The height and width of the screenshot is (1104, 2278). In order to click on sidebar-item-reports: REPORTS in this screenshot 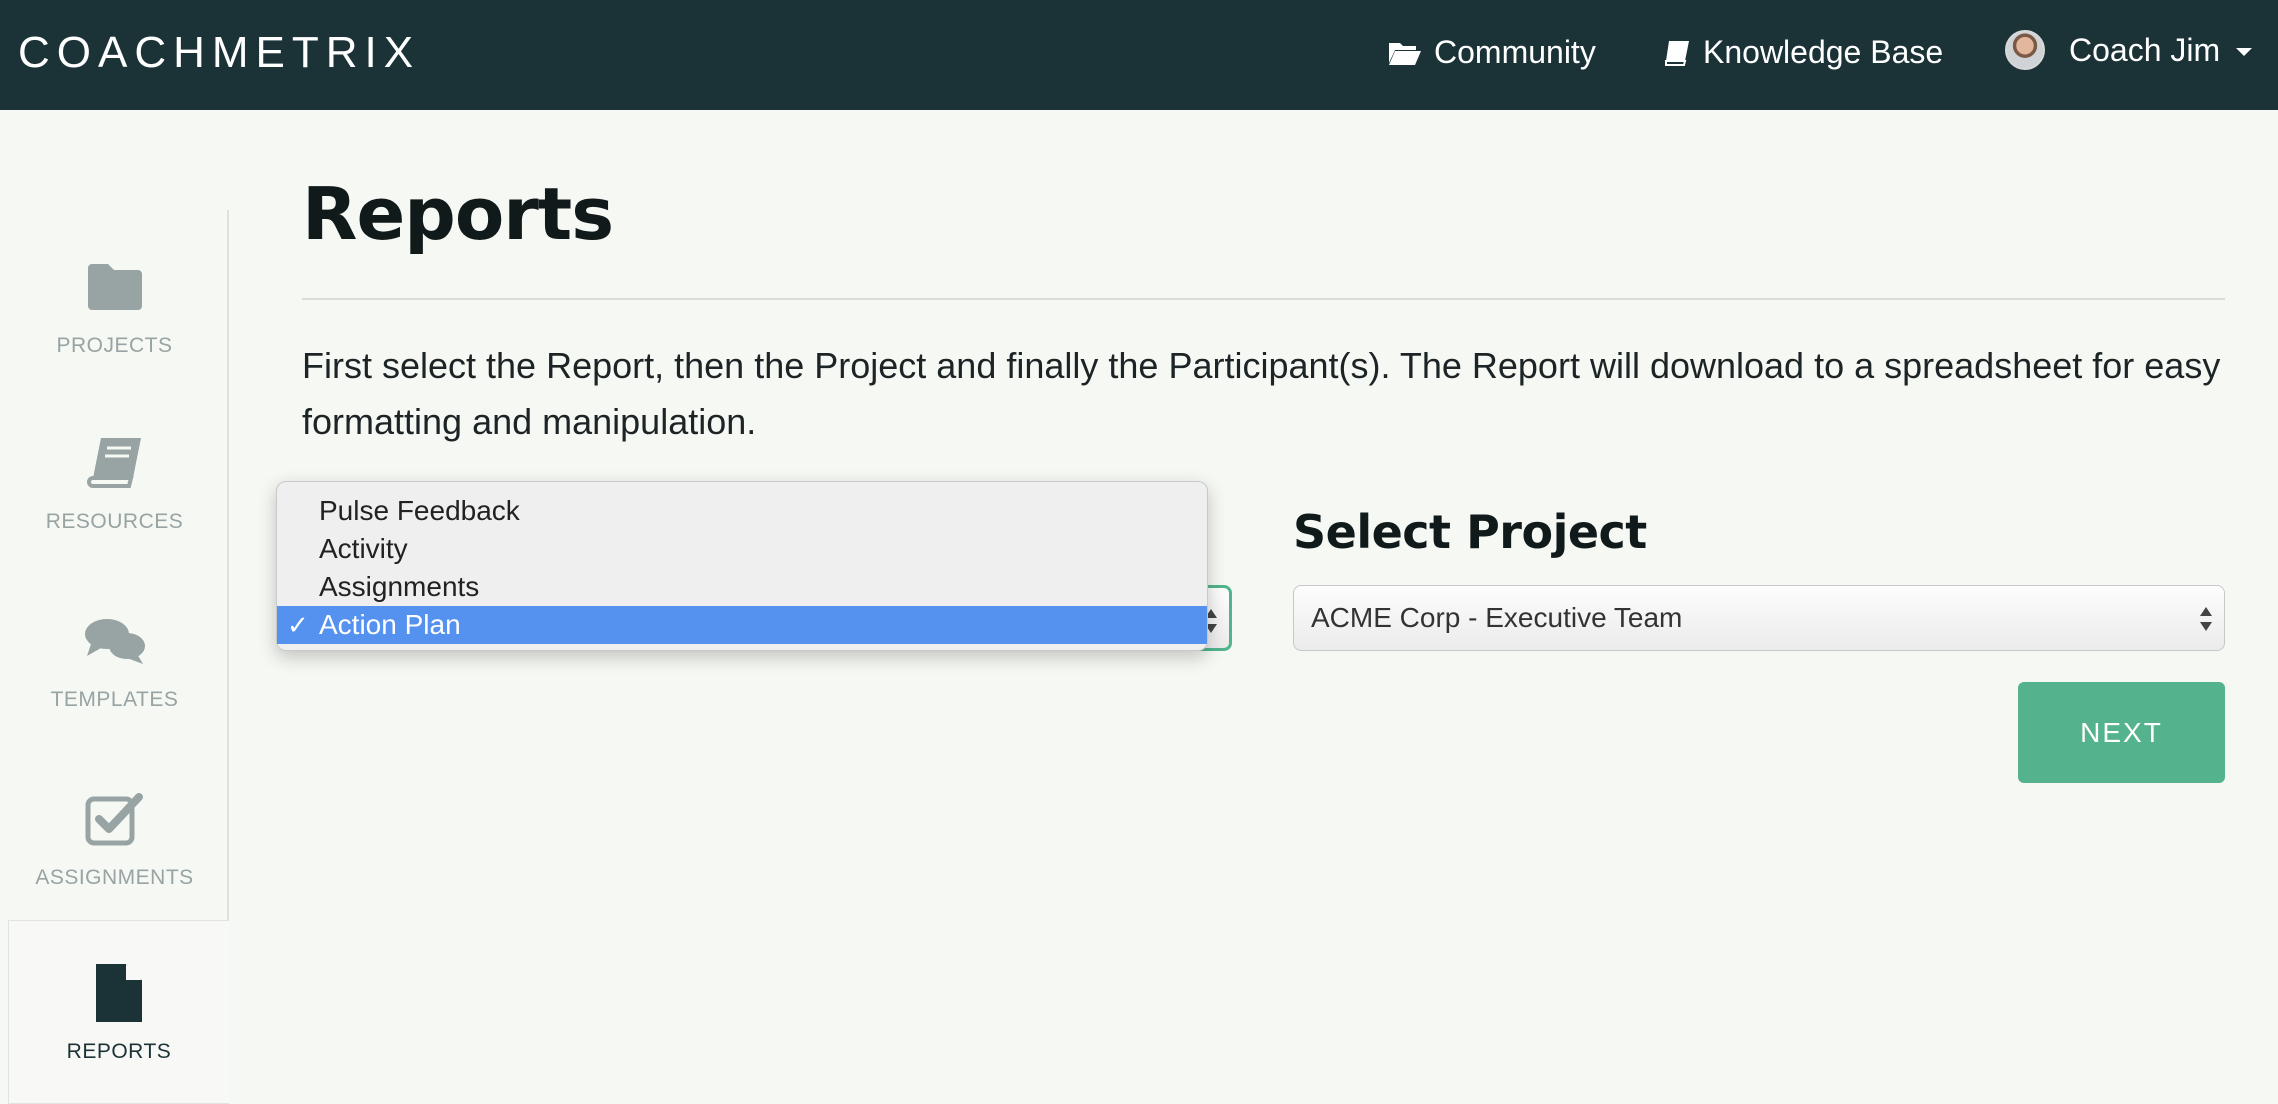, I will do `click(118, 1012)`.